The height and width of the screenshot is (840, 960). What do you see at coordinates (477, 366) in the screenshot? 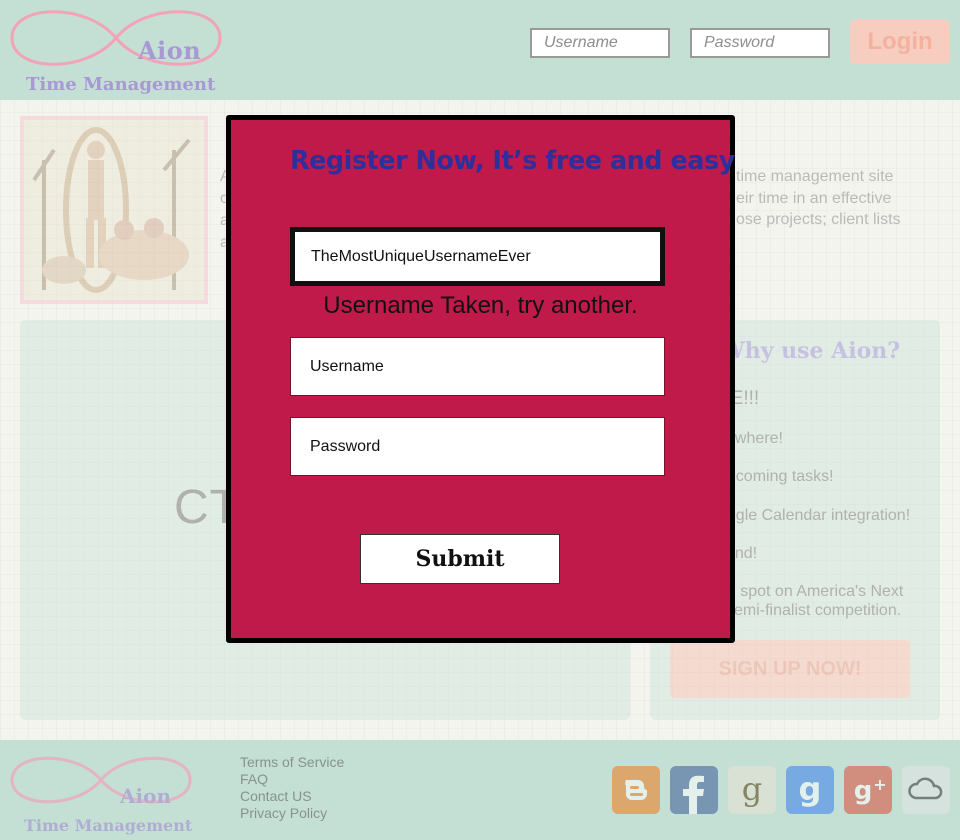
I see `username-field` at bounding box center [477, 366].